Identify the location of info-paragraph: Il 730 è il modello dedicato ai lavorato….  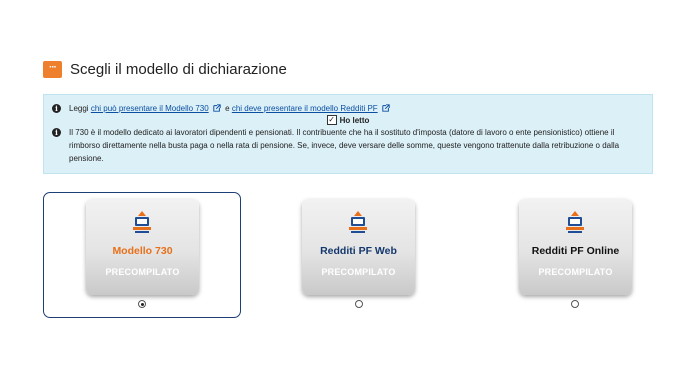
(344, 145).